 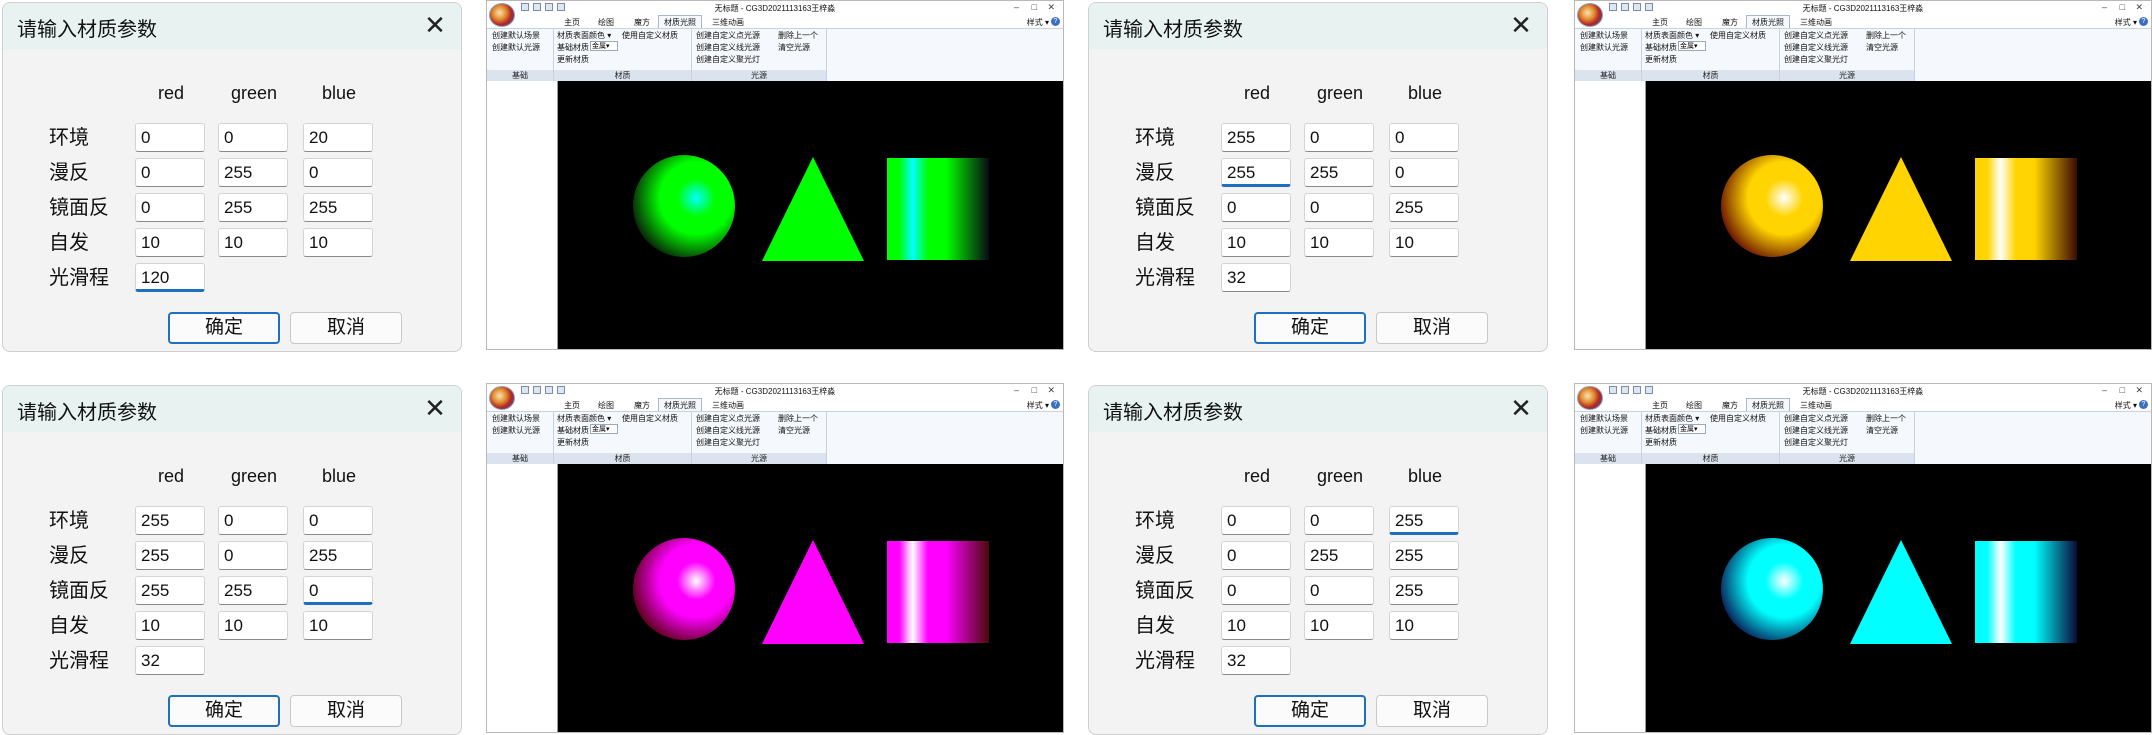 I want to click on create-spotlight-button: 创建自定义聚光灯, so click(x=1816, y=442).